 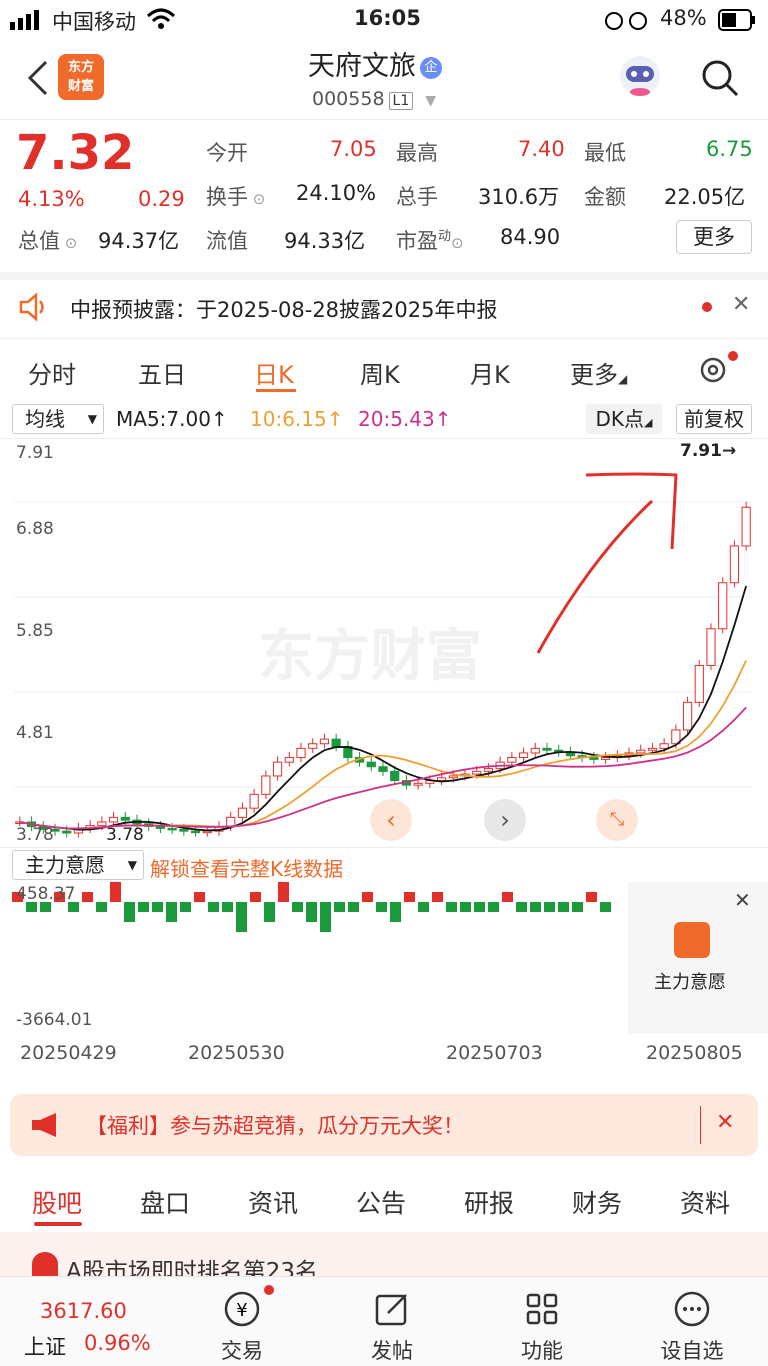 I want to click on enterprise-badge: 企, so click(x=431, y=67).